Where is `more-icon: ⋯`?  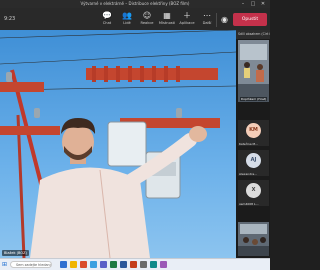 more-icon: ⋯ is located at coordinates (207, 15).